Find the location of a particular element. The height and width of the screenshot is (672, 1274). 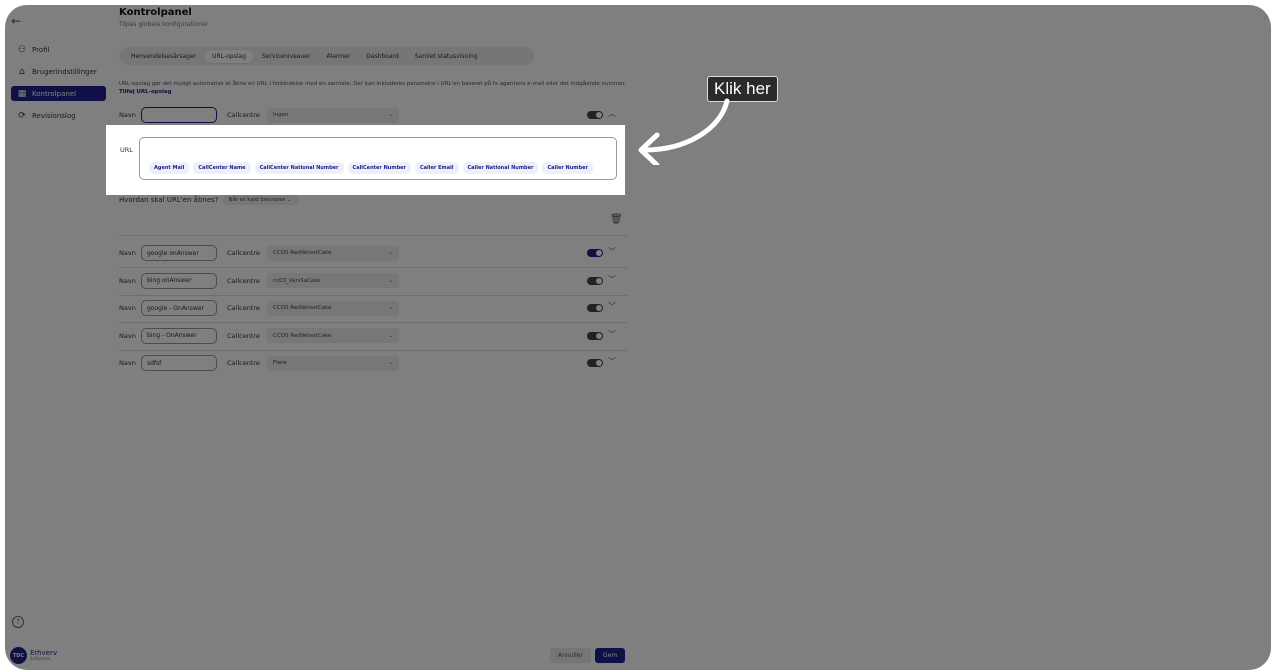

parameter-chip: Caller Number is located at coordinates (567, 168).